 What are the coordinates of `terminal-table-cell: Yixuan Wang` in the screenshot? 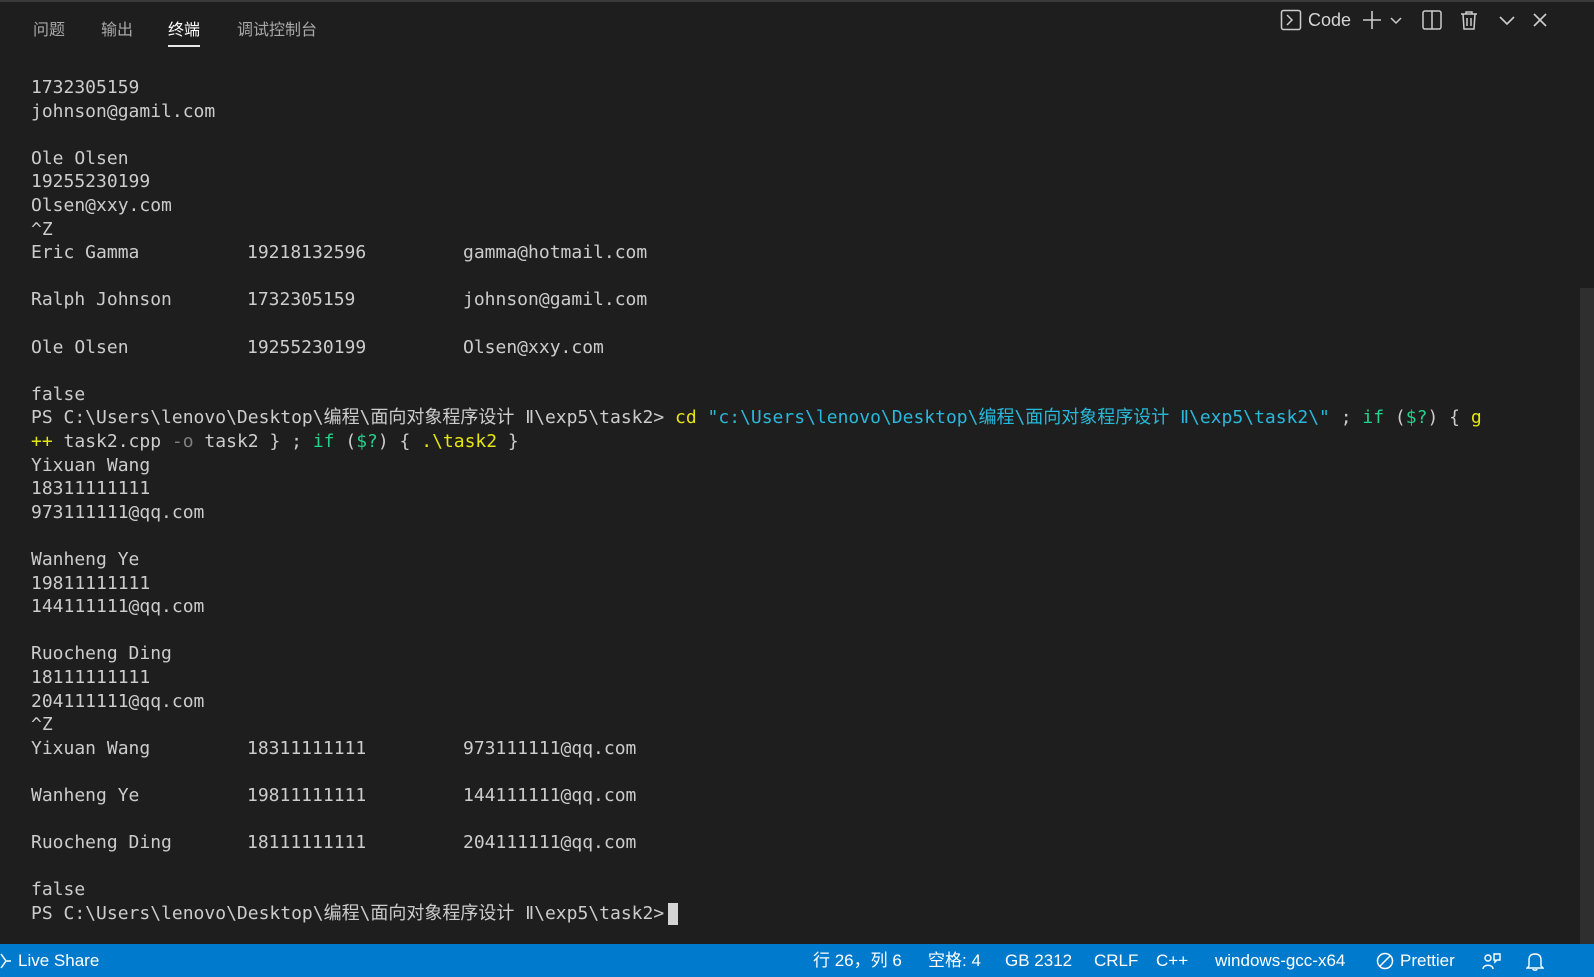 It's located at (91, 748).